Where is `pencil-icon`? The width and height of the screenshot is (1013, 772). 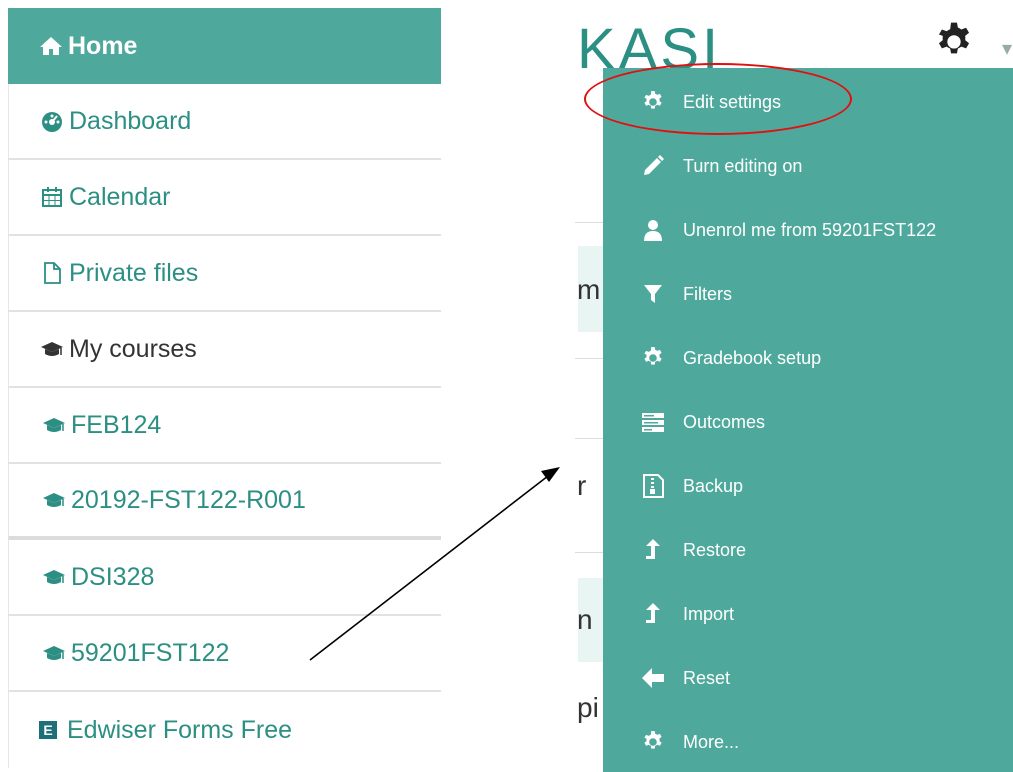 pencil-icon is located at coordinates (653, 166).